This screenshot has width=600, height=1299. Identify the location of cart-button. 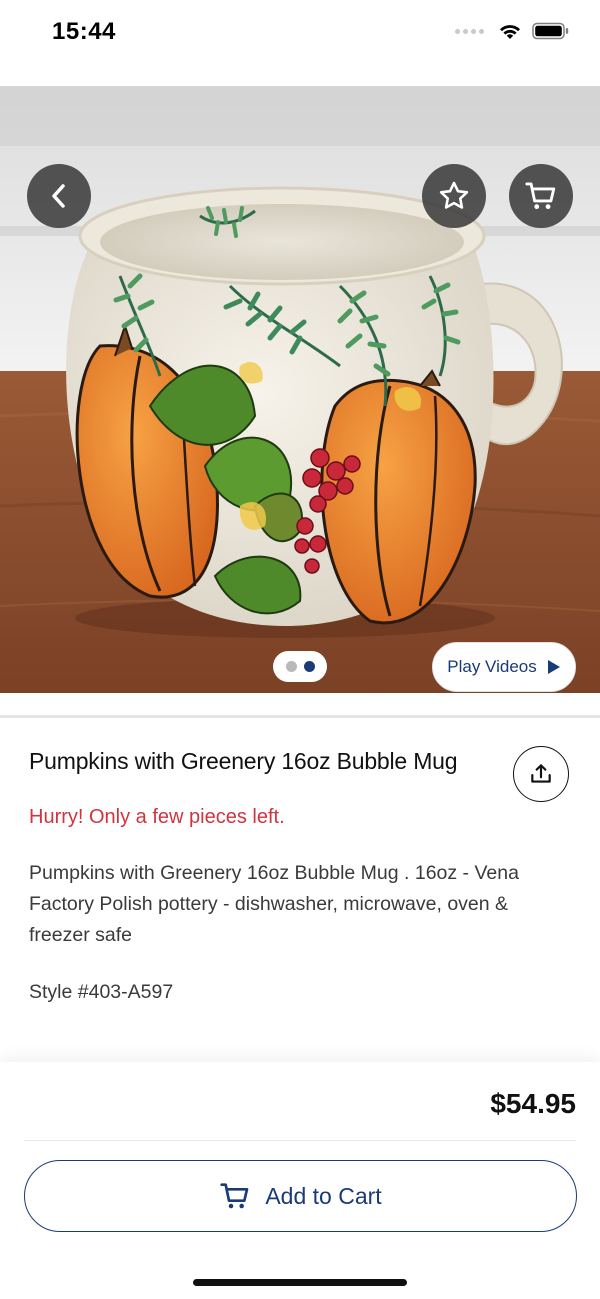
(541, 196).